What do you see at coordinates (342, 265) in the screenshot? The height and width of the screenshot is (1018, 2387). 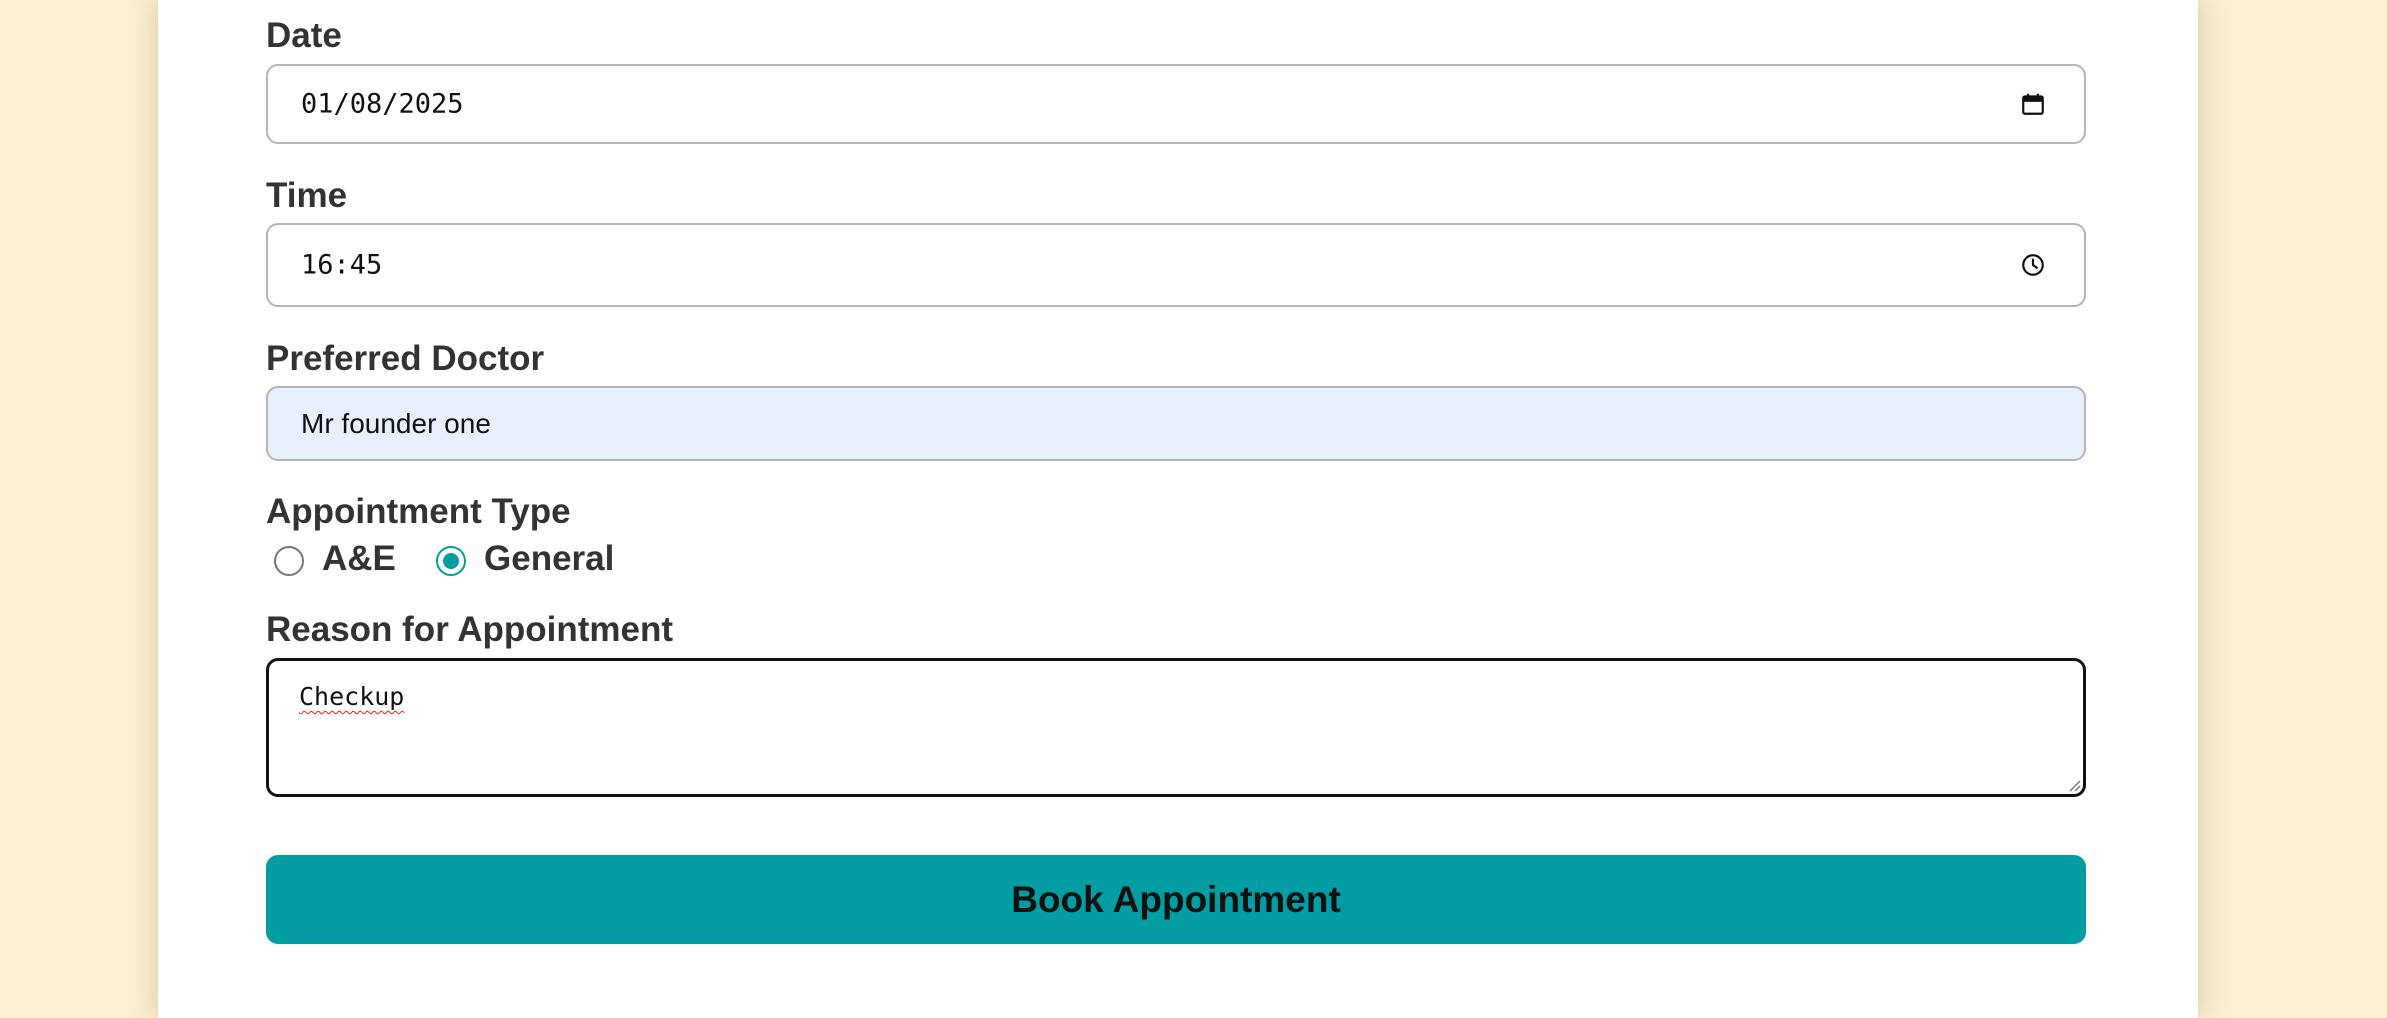 I see `time-value: 16:45` at bounding box center [342, 265].